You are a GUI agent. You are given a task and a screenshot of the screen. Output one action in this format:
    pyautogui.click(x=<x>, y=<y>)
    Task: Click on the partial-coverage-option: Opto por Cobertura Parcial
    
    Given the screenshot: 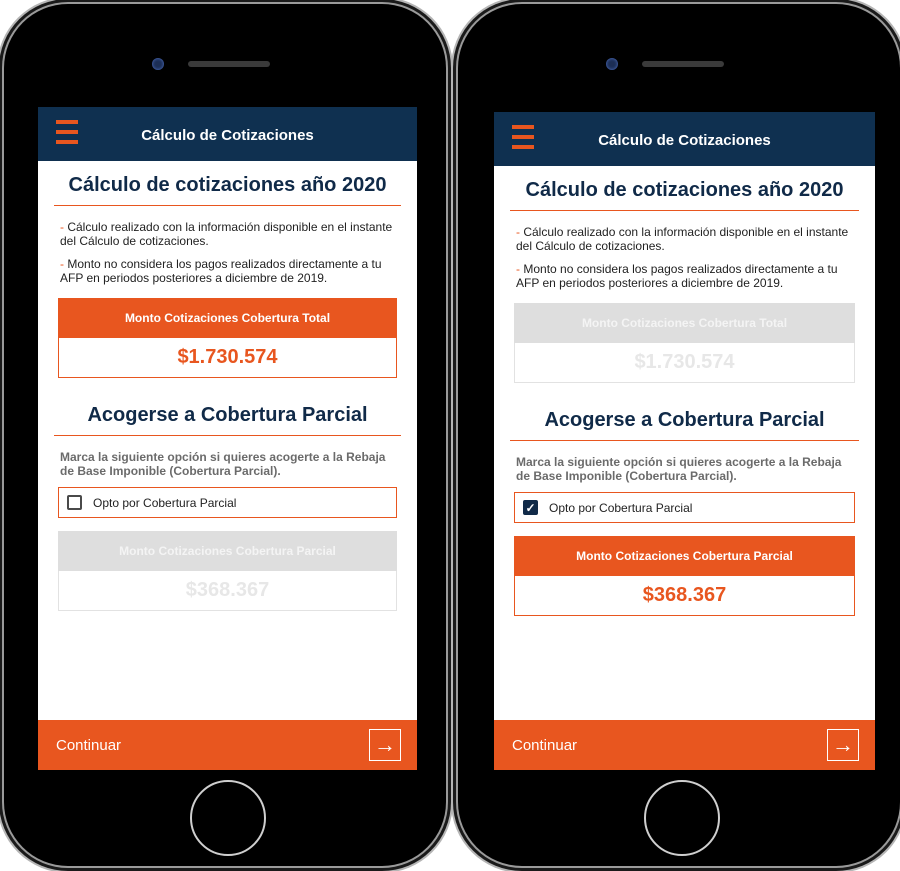 What is the action you would take?
    pyautogui.click(x=227, y=502)
    